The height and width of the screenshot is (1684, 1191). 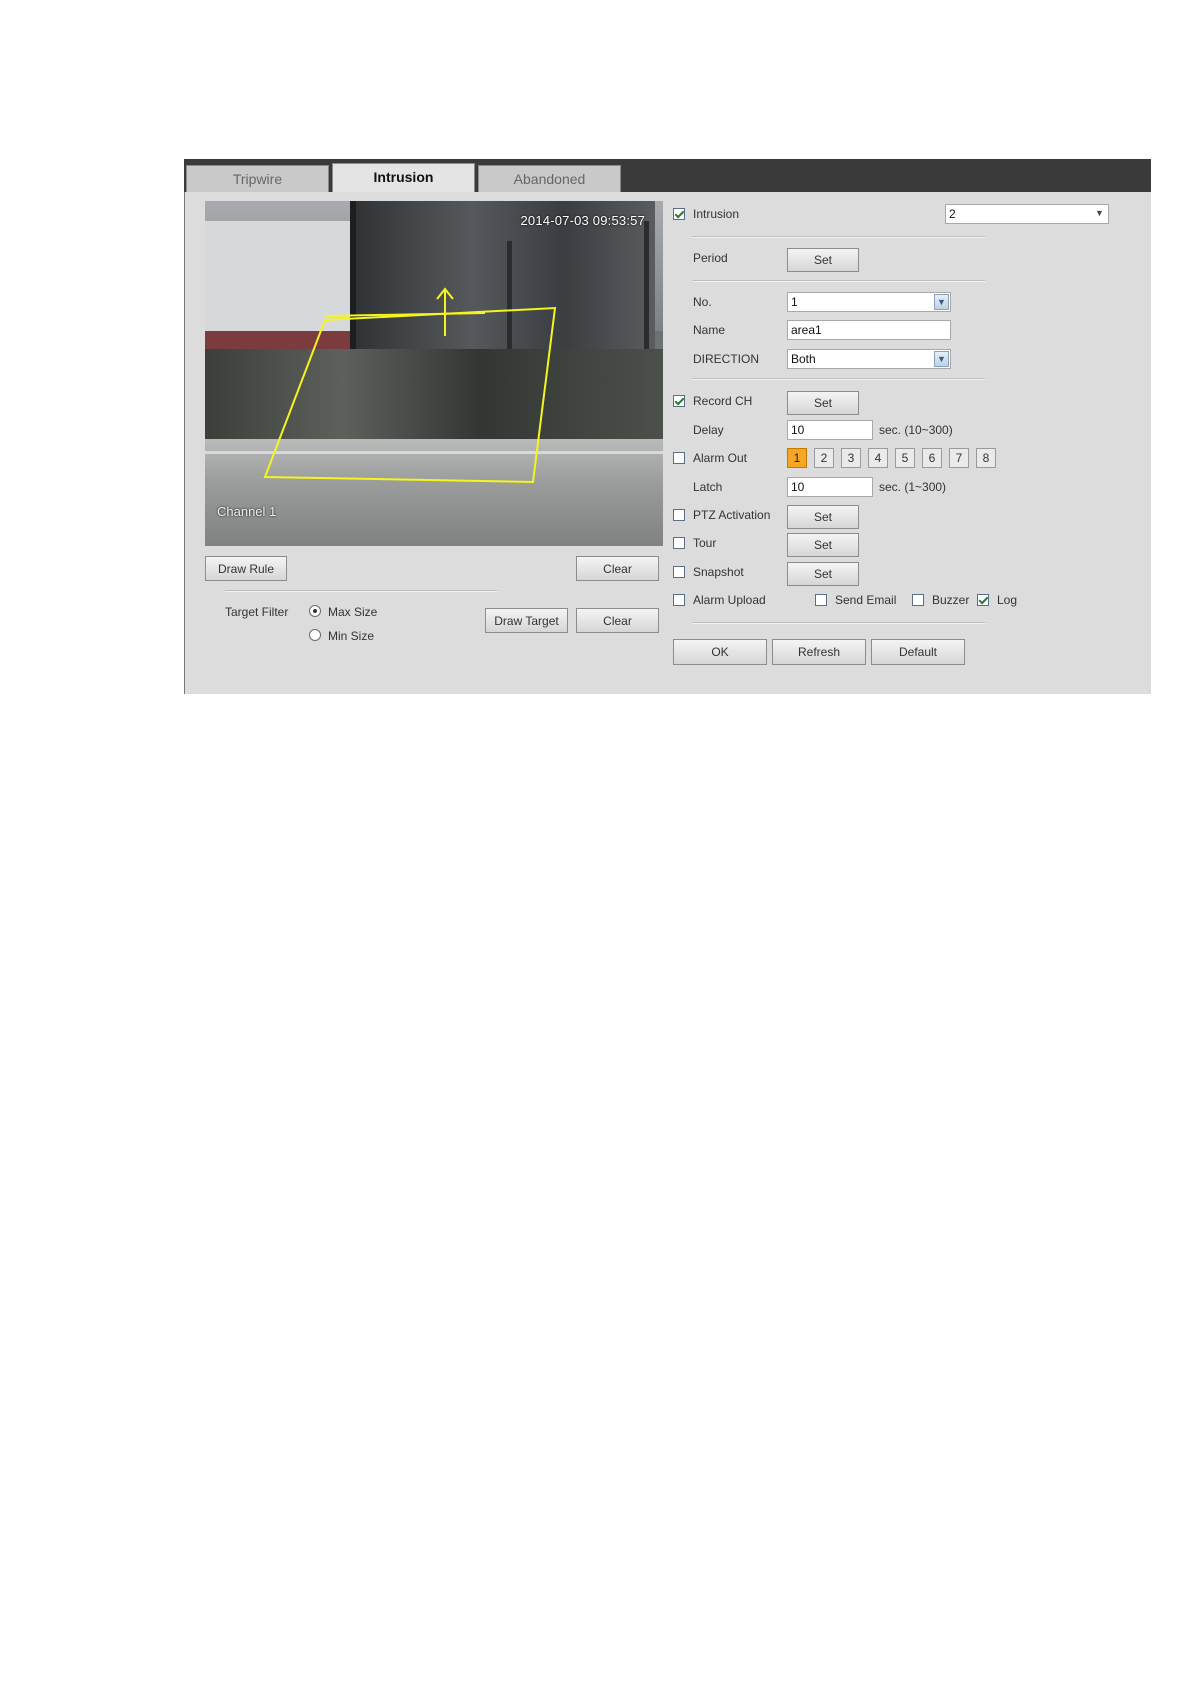 What do you see at coordinates (247, 511) in the screenshot?
I see `video-channel-label: Channel 1` at bounding box center [247, 511].